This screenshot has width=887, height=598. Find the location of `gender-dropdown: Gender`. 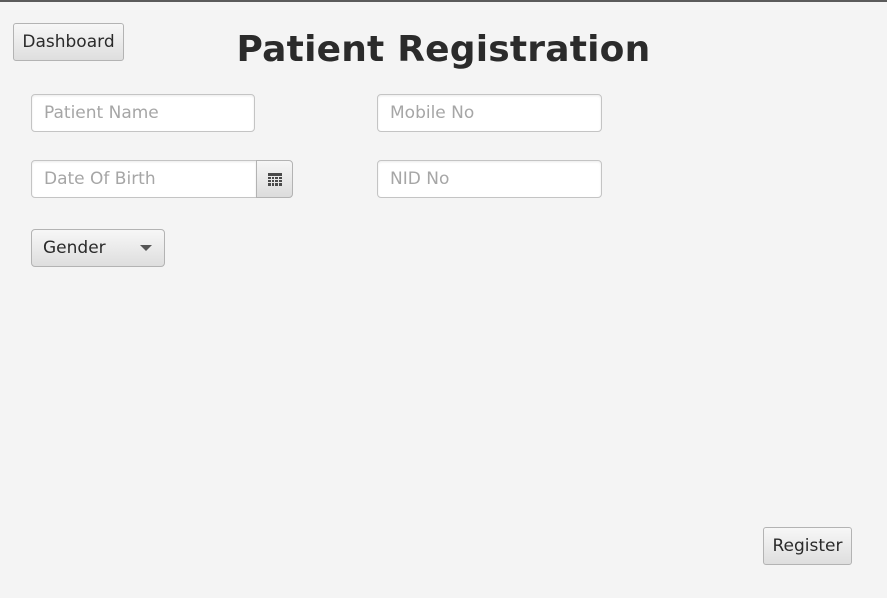

gender-dropdown: Gender is located at coordinates (98, 248).